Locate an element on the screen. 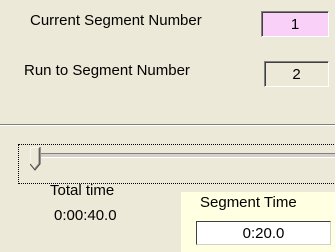 The width and height of the screenshot is (335, 252). current-segment-value: 1 is located at coordinates (295, 24).